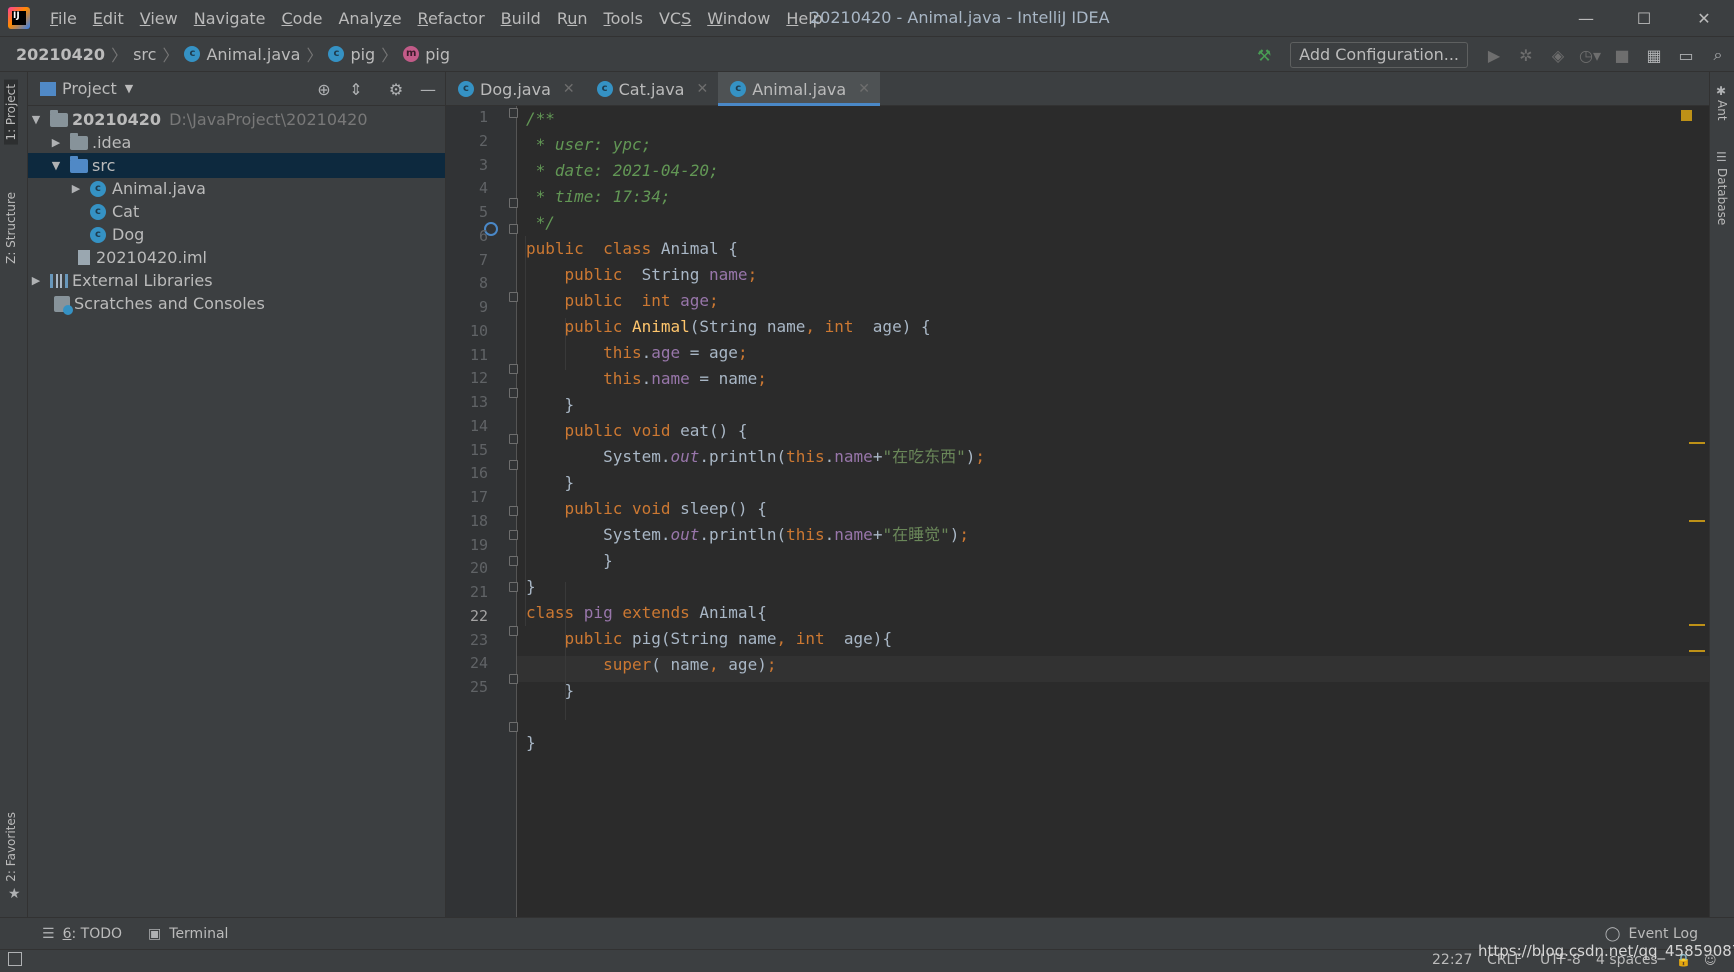 The image size is (1734, 972). Describe the element at coordinates (428, 89) in the screenshot. I see `hide-panel-icon: —` at that location.